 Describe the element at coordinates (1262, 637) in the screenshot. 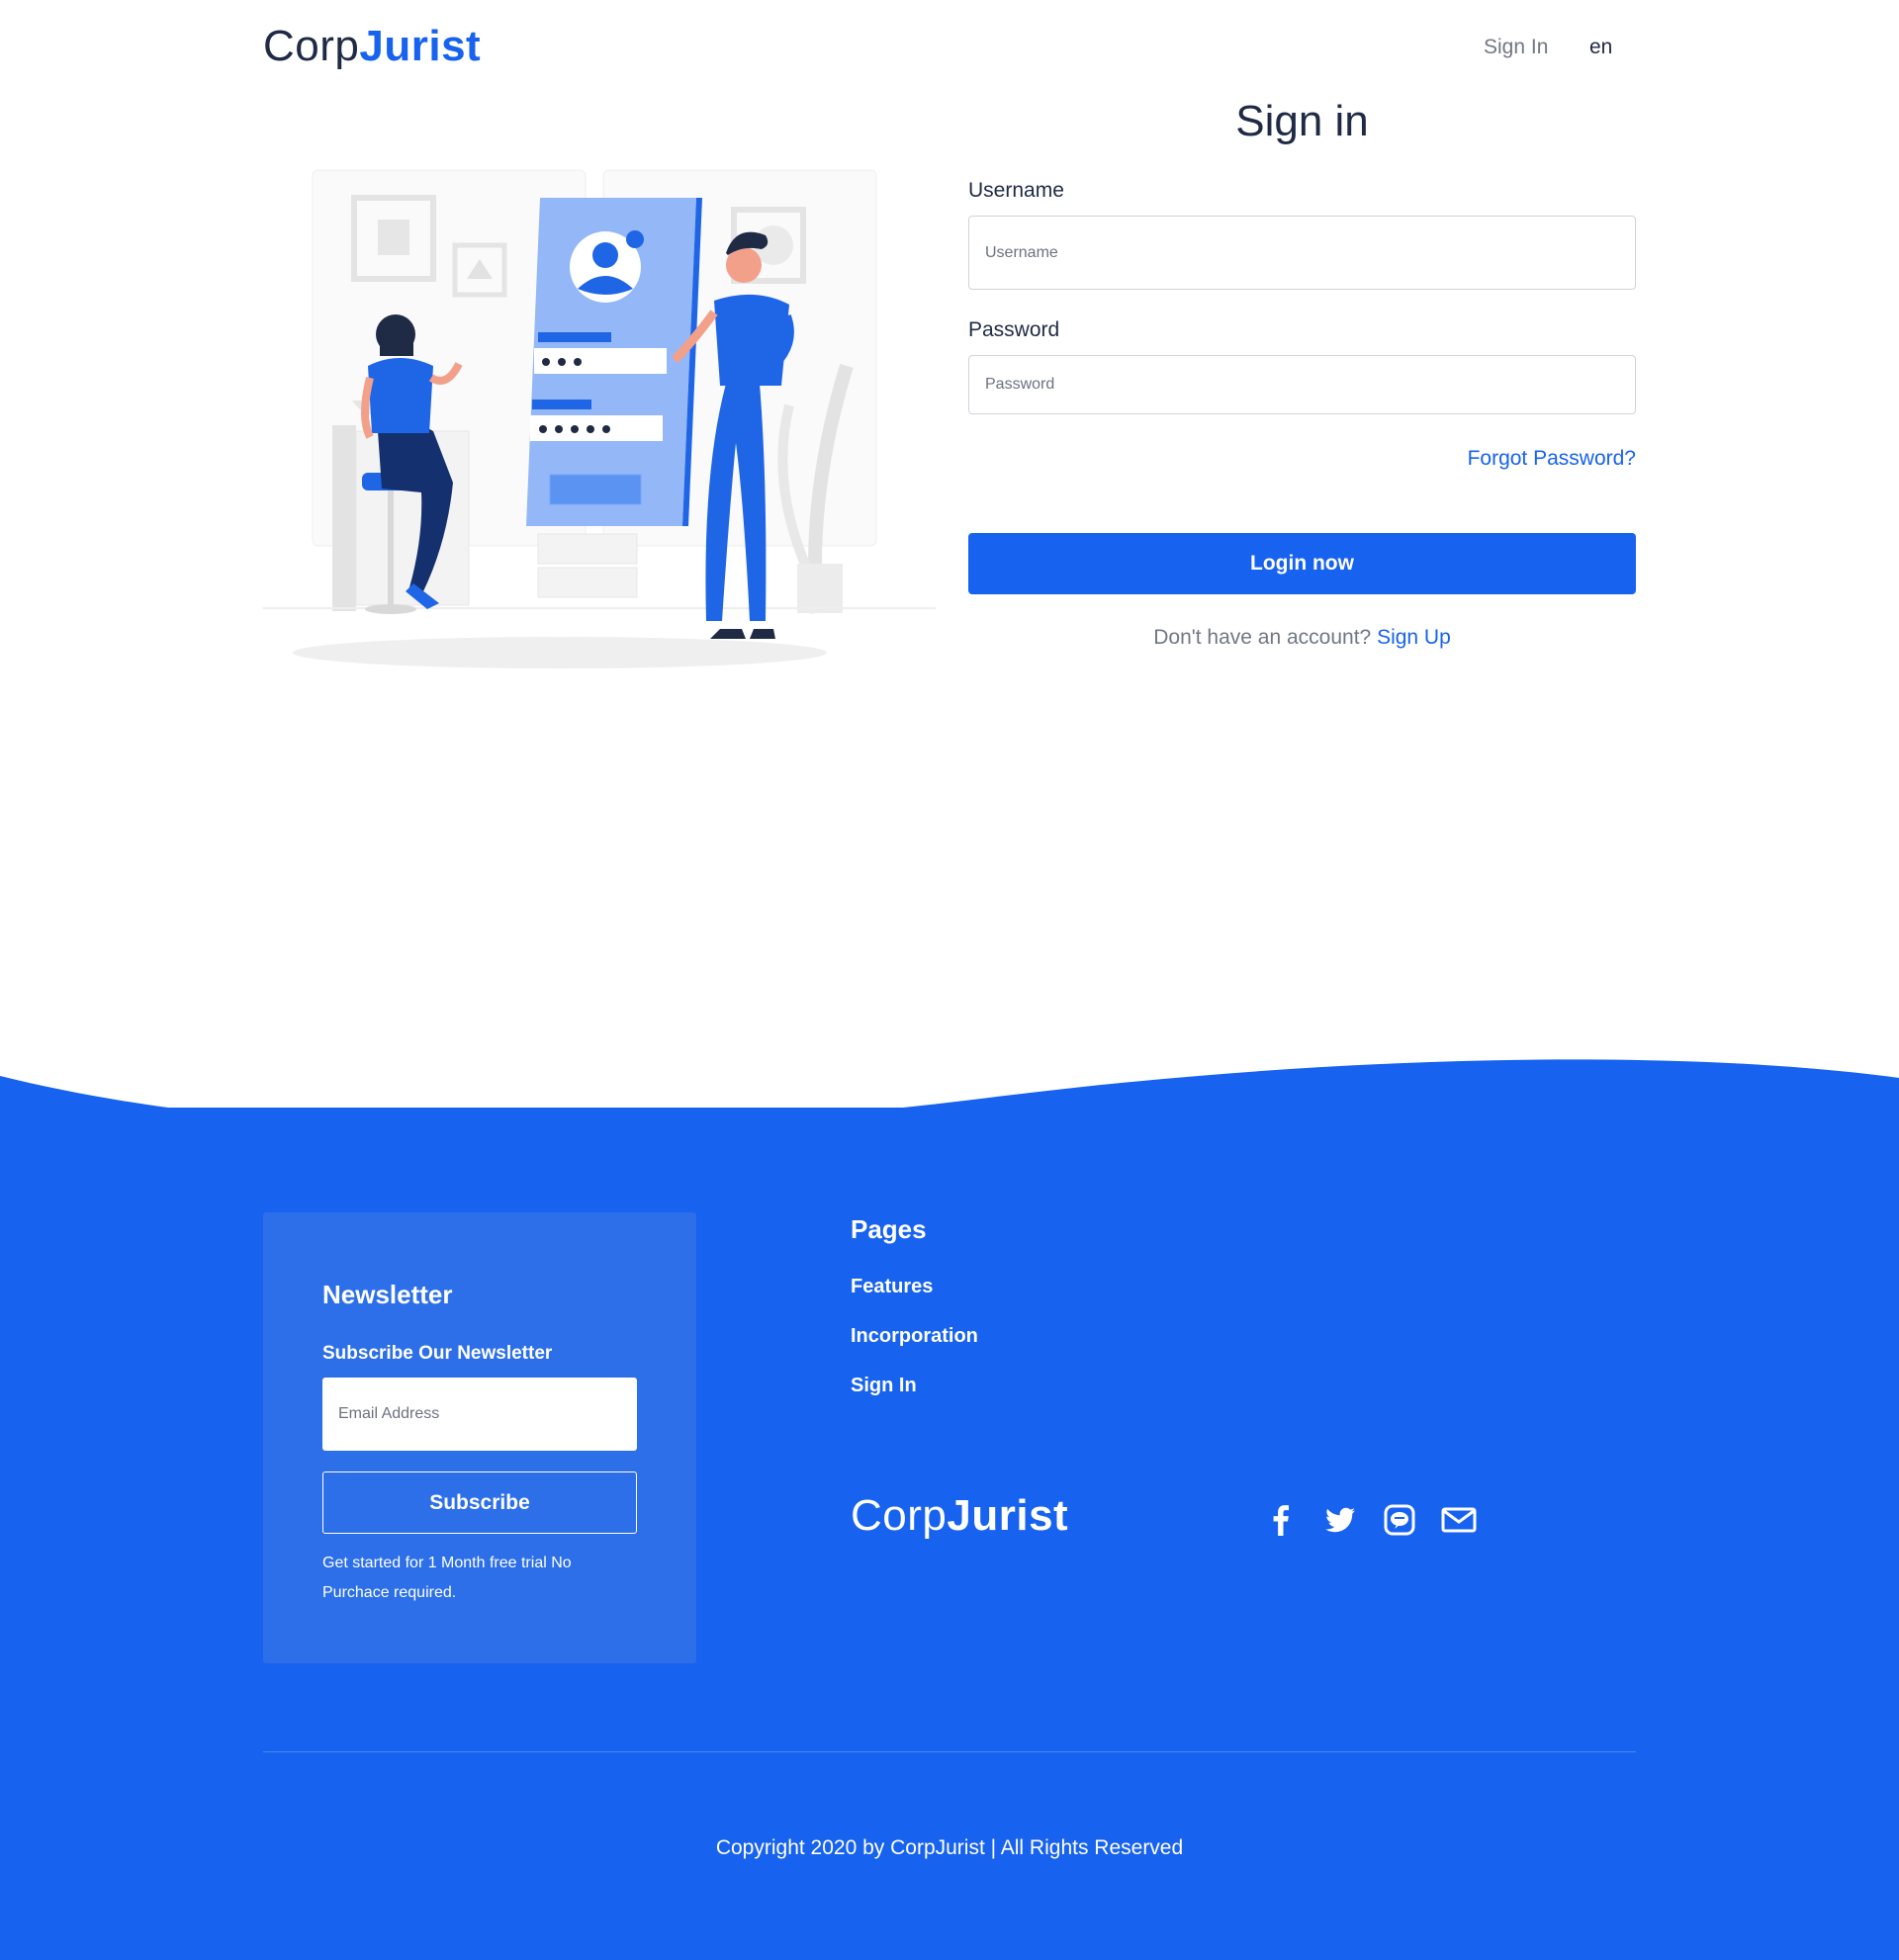

I see `signup-prompt-text: Don't have an account?` at that location.